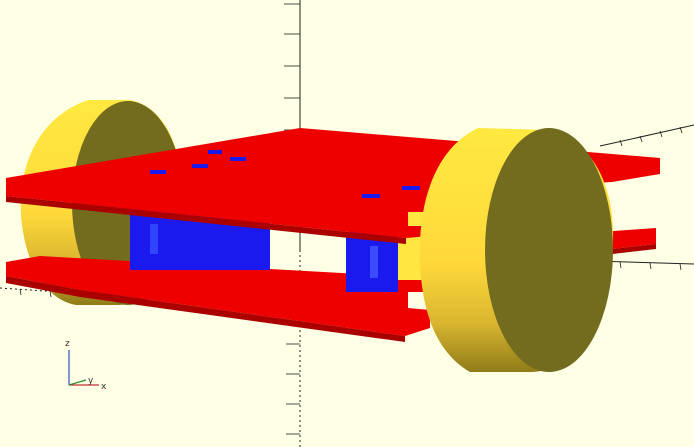  What do you see at coordinates (67, 344) in the screenshot?
I see `z-axis-label: z` at bounding box center [67, 344].